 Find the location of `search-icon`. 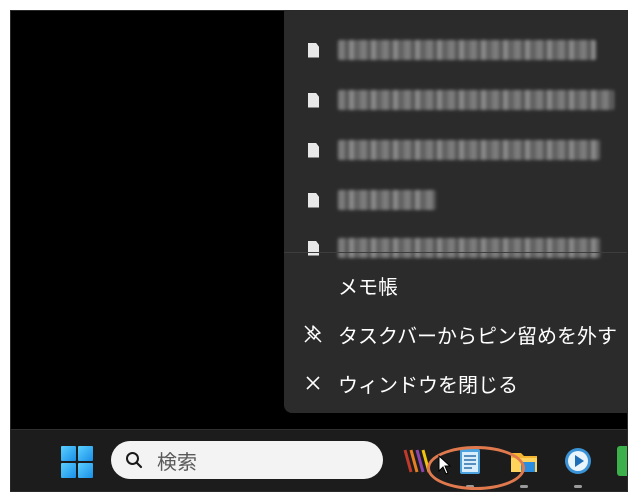

search-icon is located at coordinates (134, 460).